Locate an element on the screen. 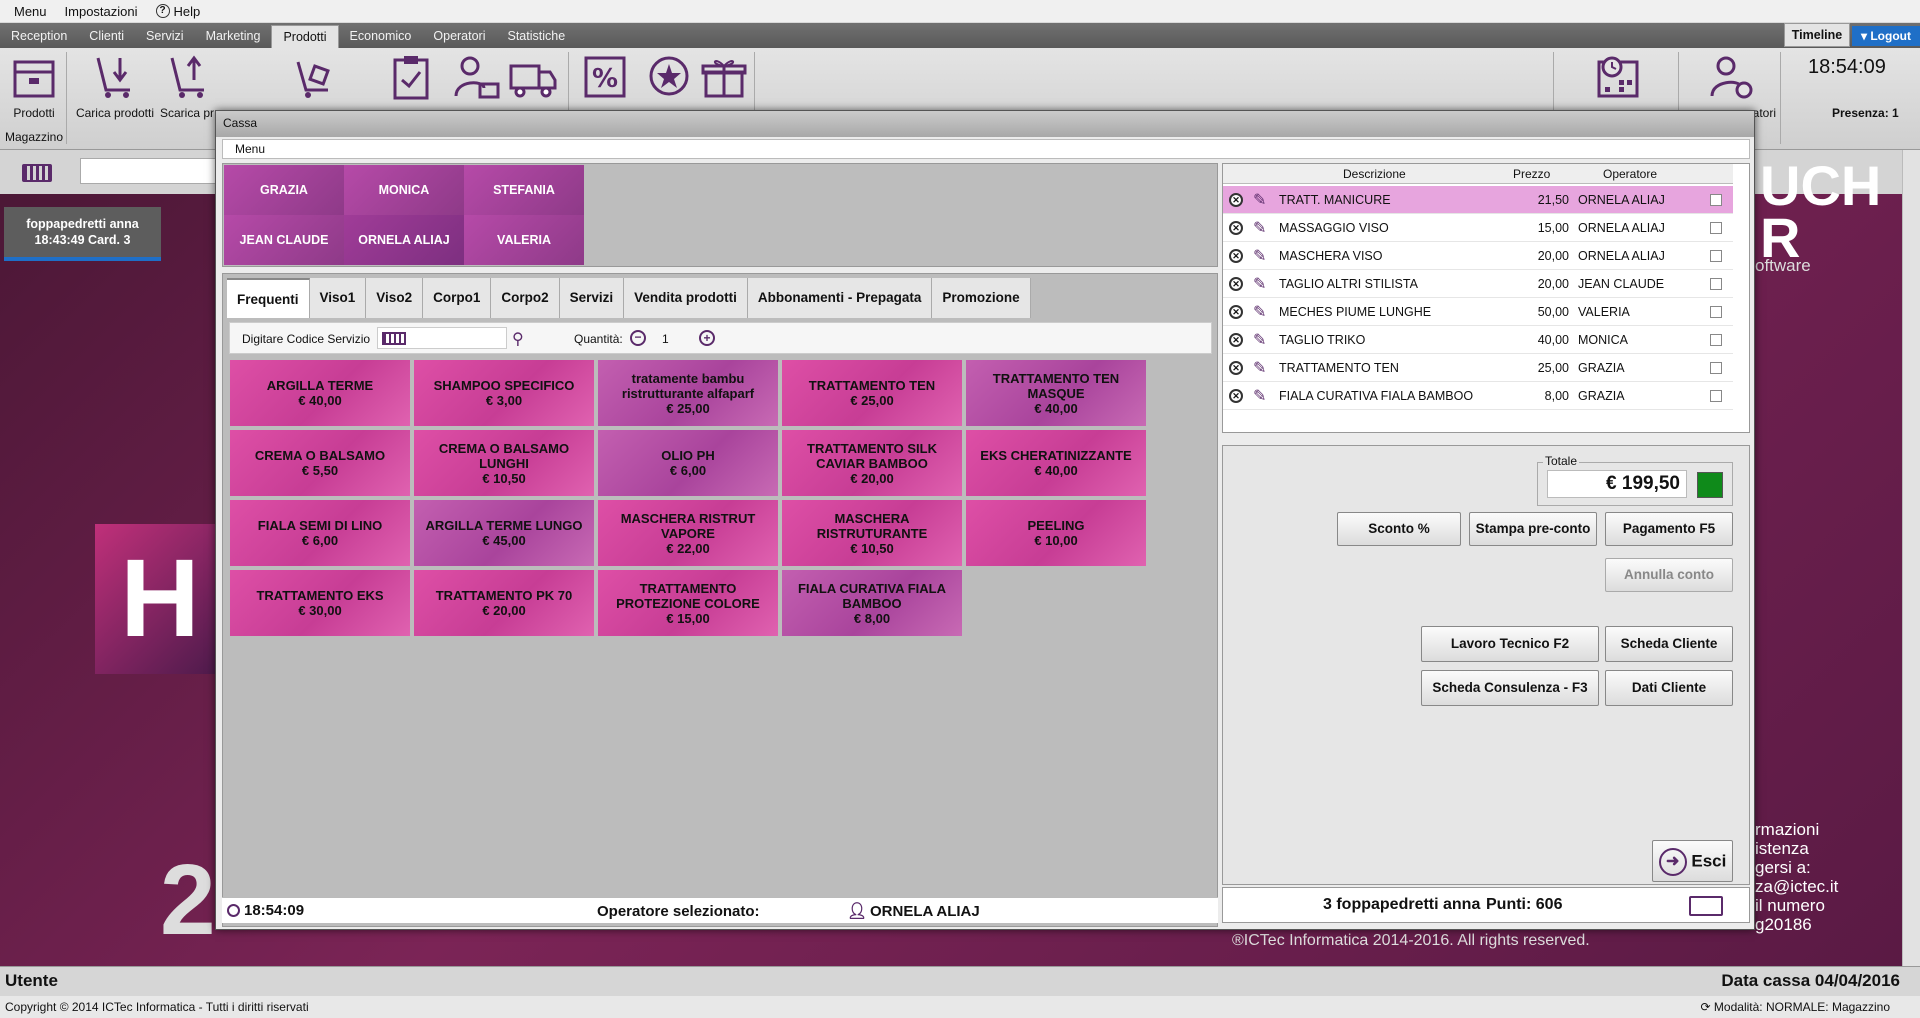 The image size is (1920, 1018). tab-viso2: Viso2 is located at coordinates (395, 298).